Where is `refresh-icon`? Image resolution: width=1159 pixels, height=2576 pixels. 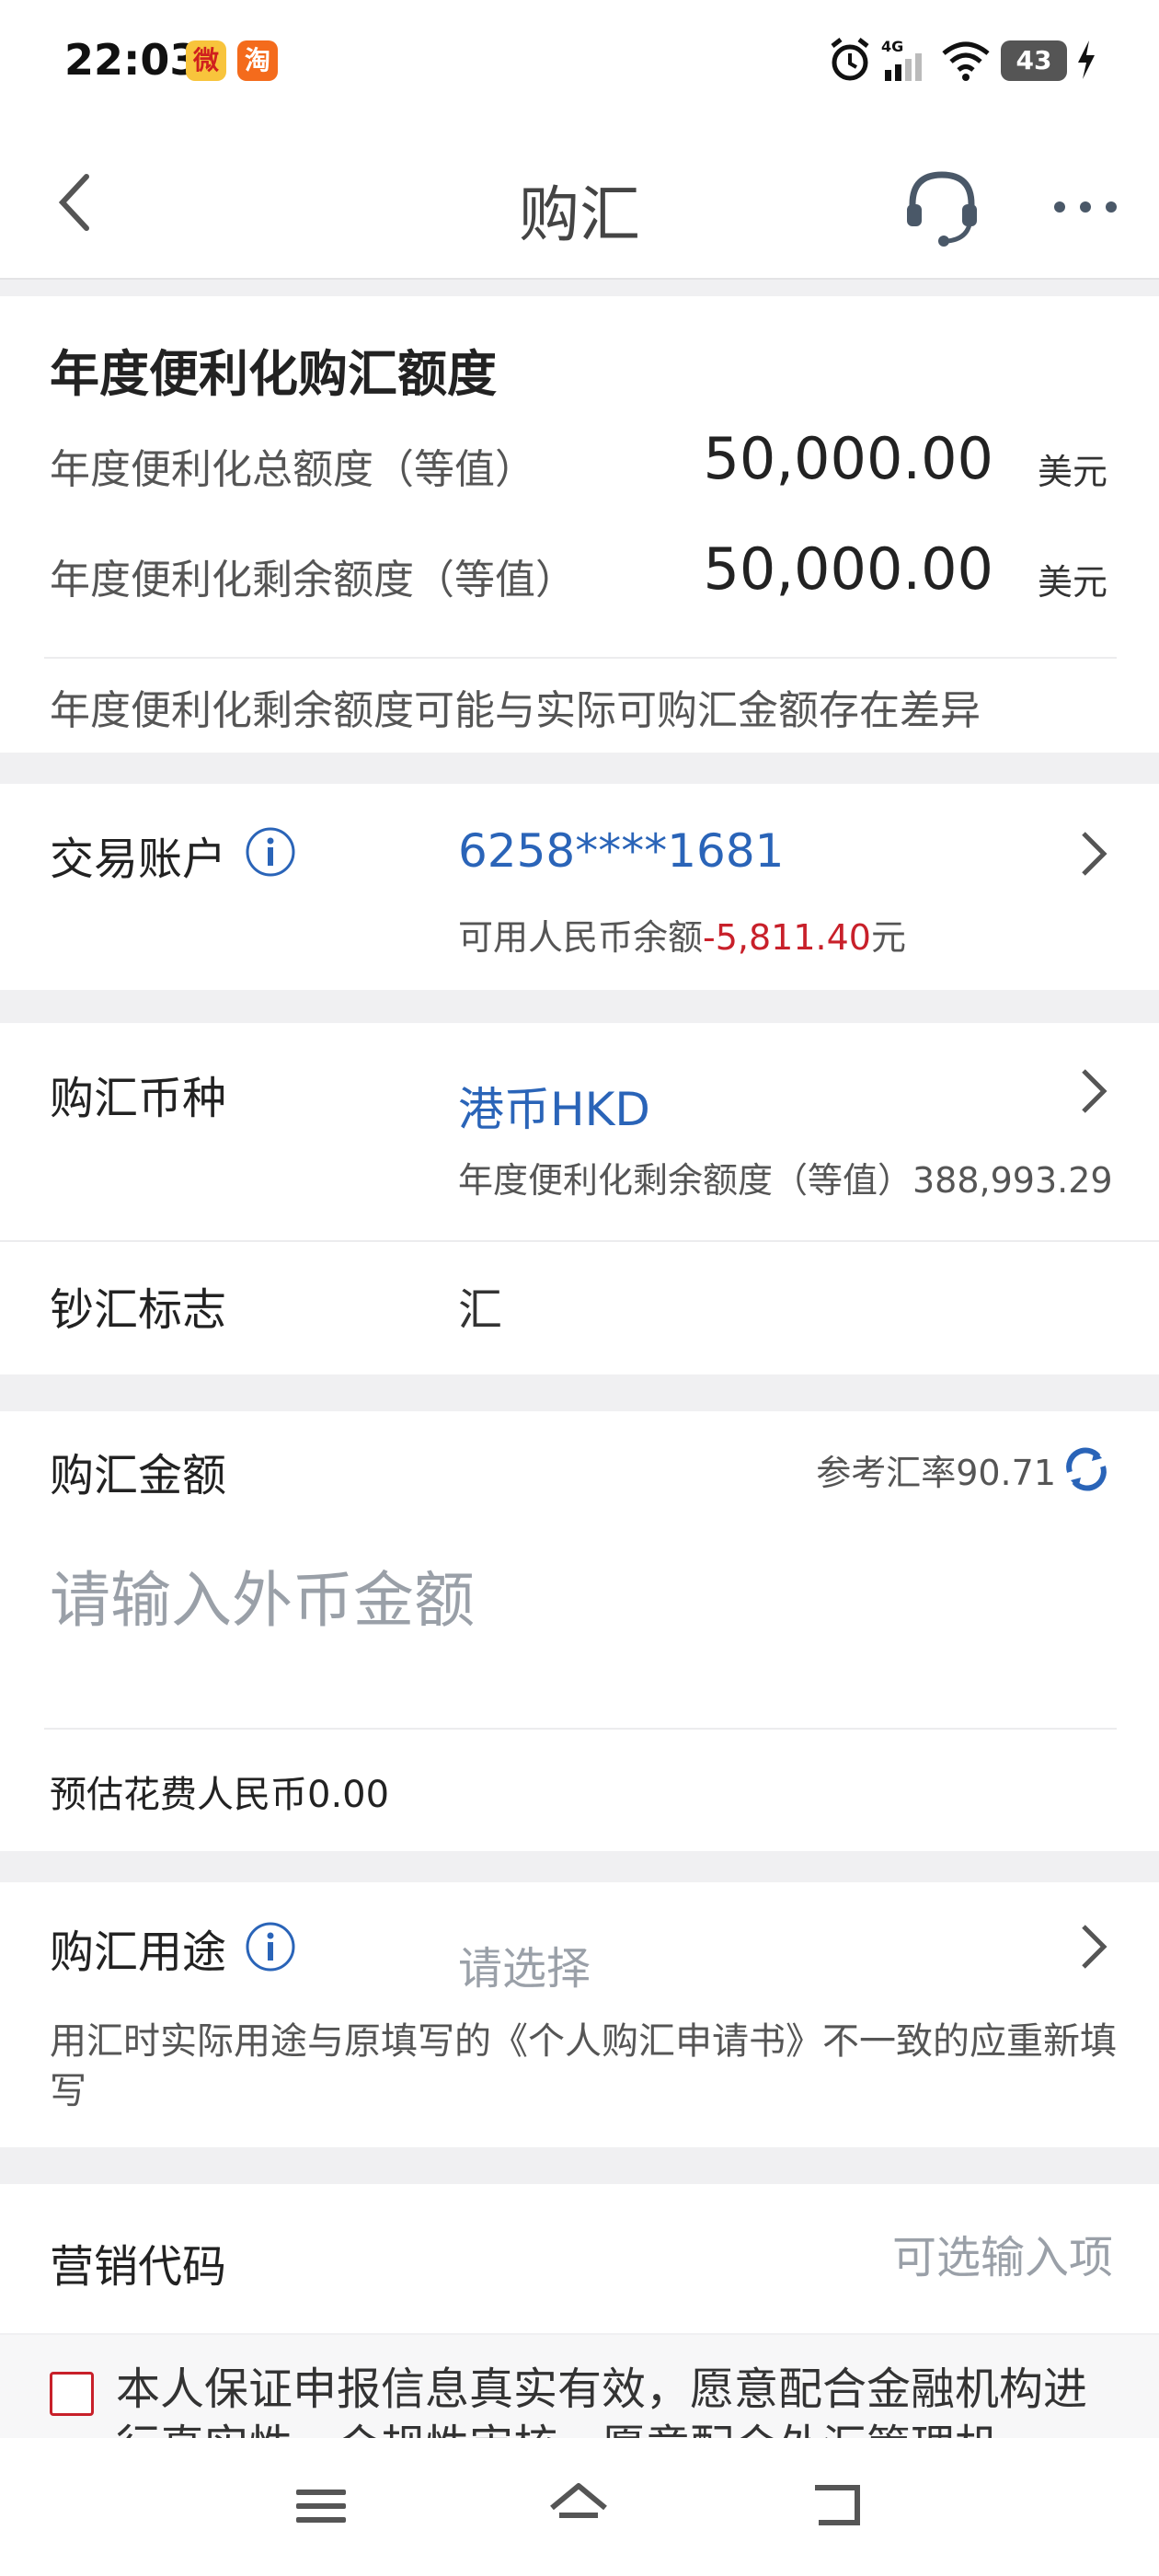
refresh-icon is located at coordinates (1086, 1469).